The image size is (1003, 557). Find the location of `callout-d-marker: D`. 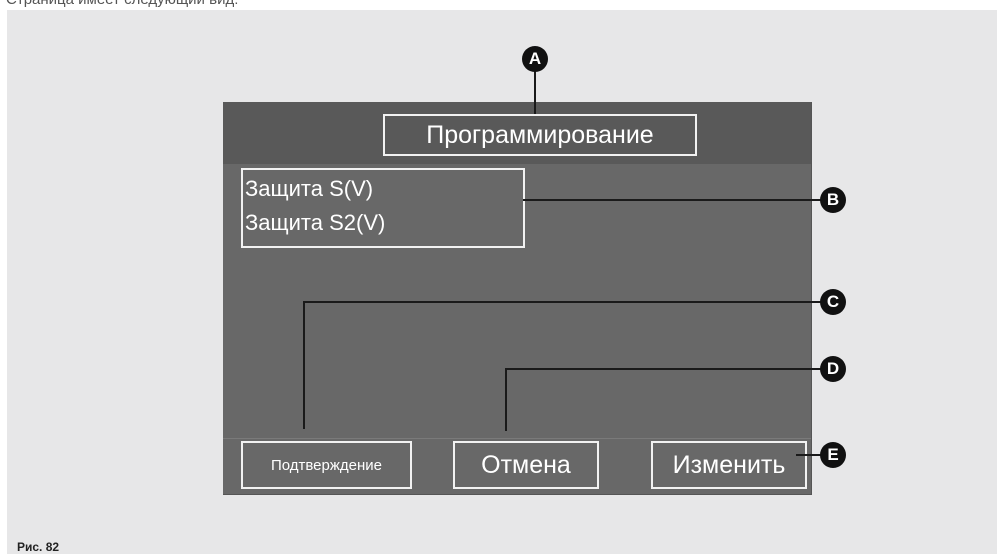

callout-d-marker: D is located at coordinates (833, 369).